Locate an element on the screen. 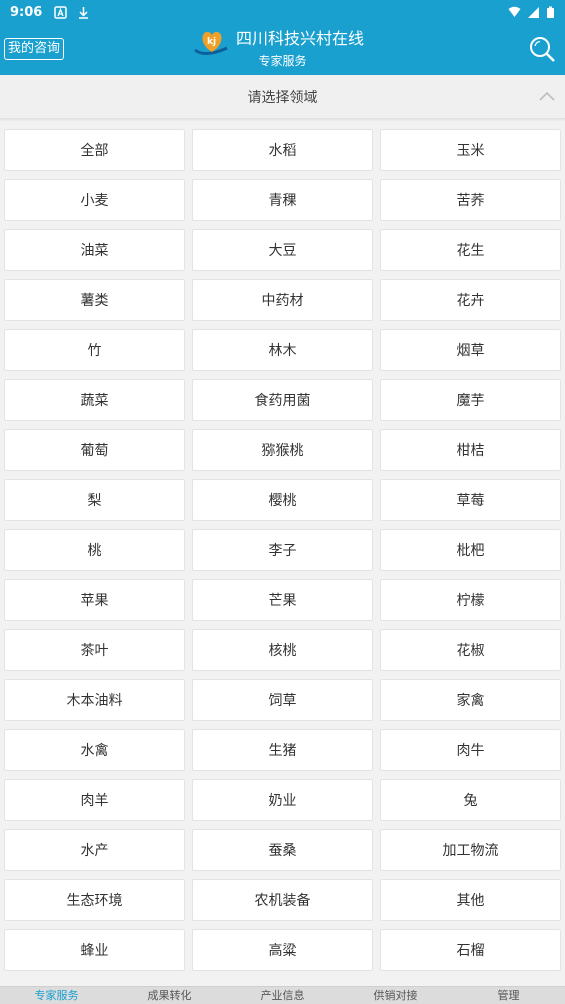  domain-option: 食药用菌 is located at coordinates (282, 400).